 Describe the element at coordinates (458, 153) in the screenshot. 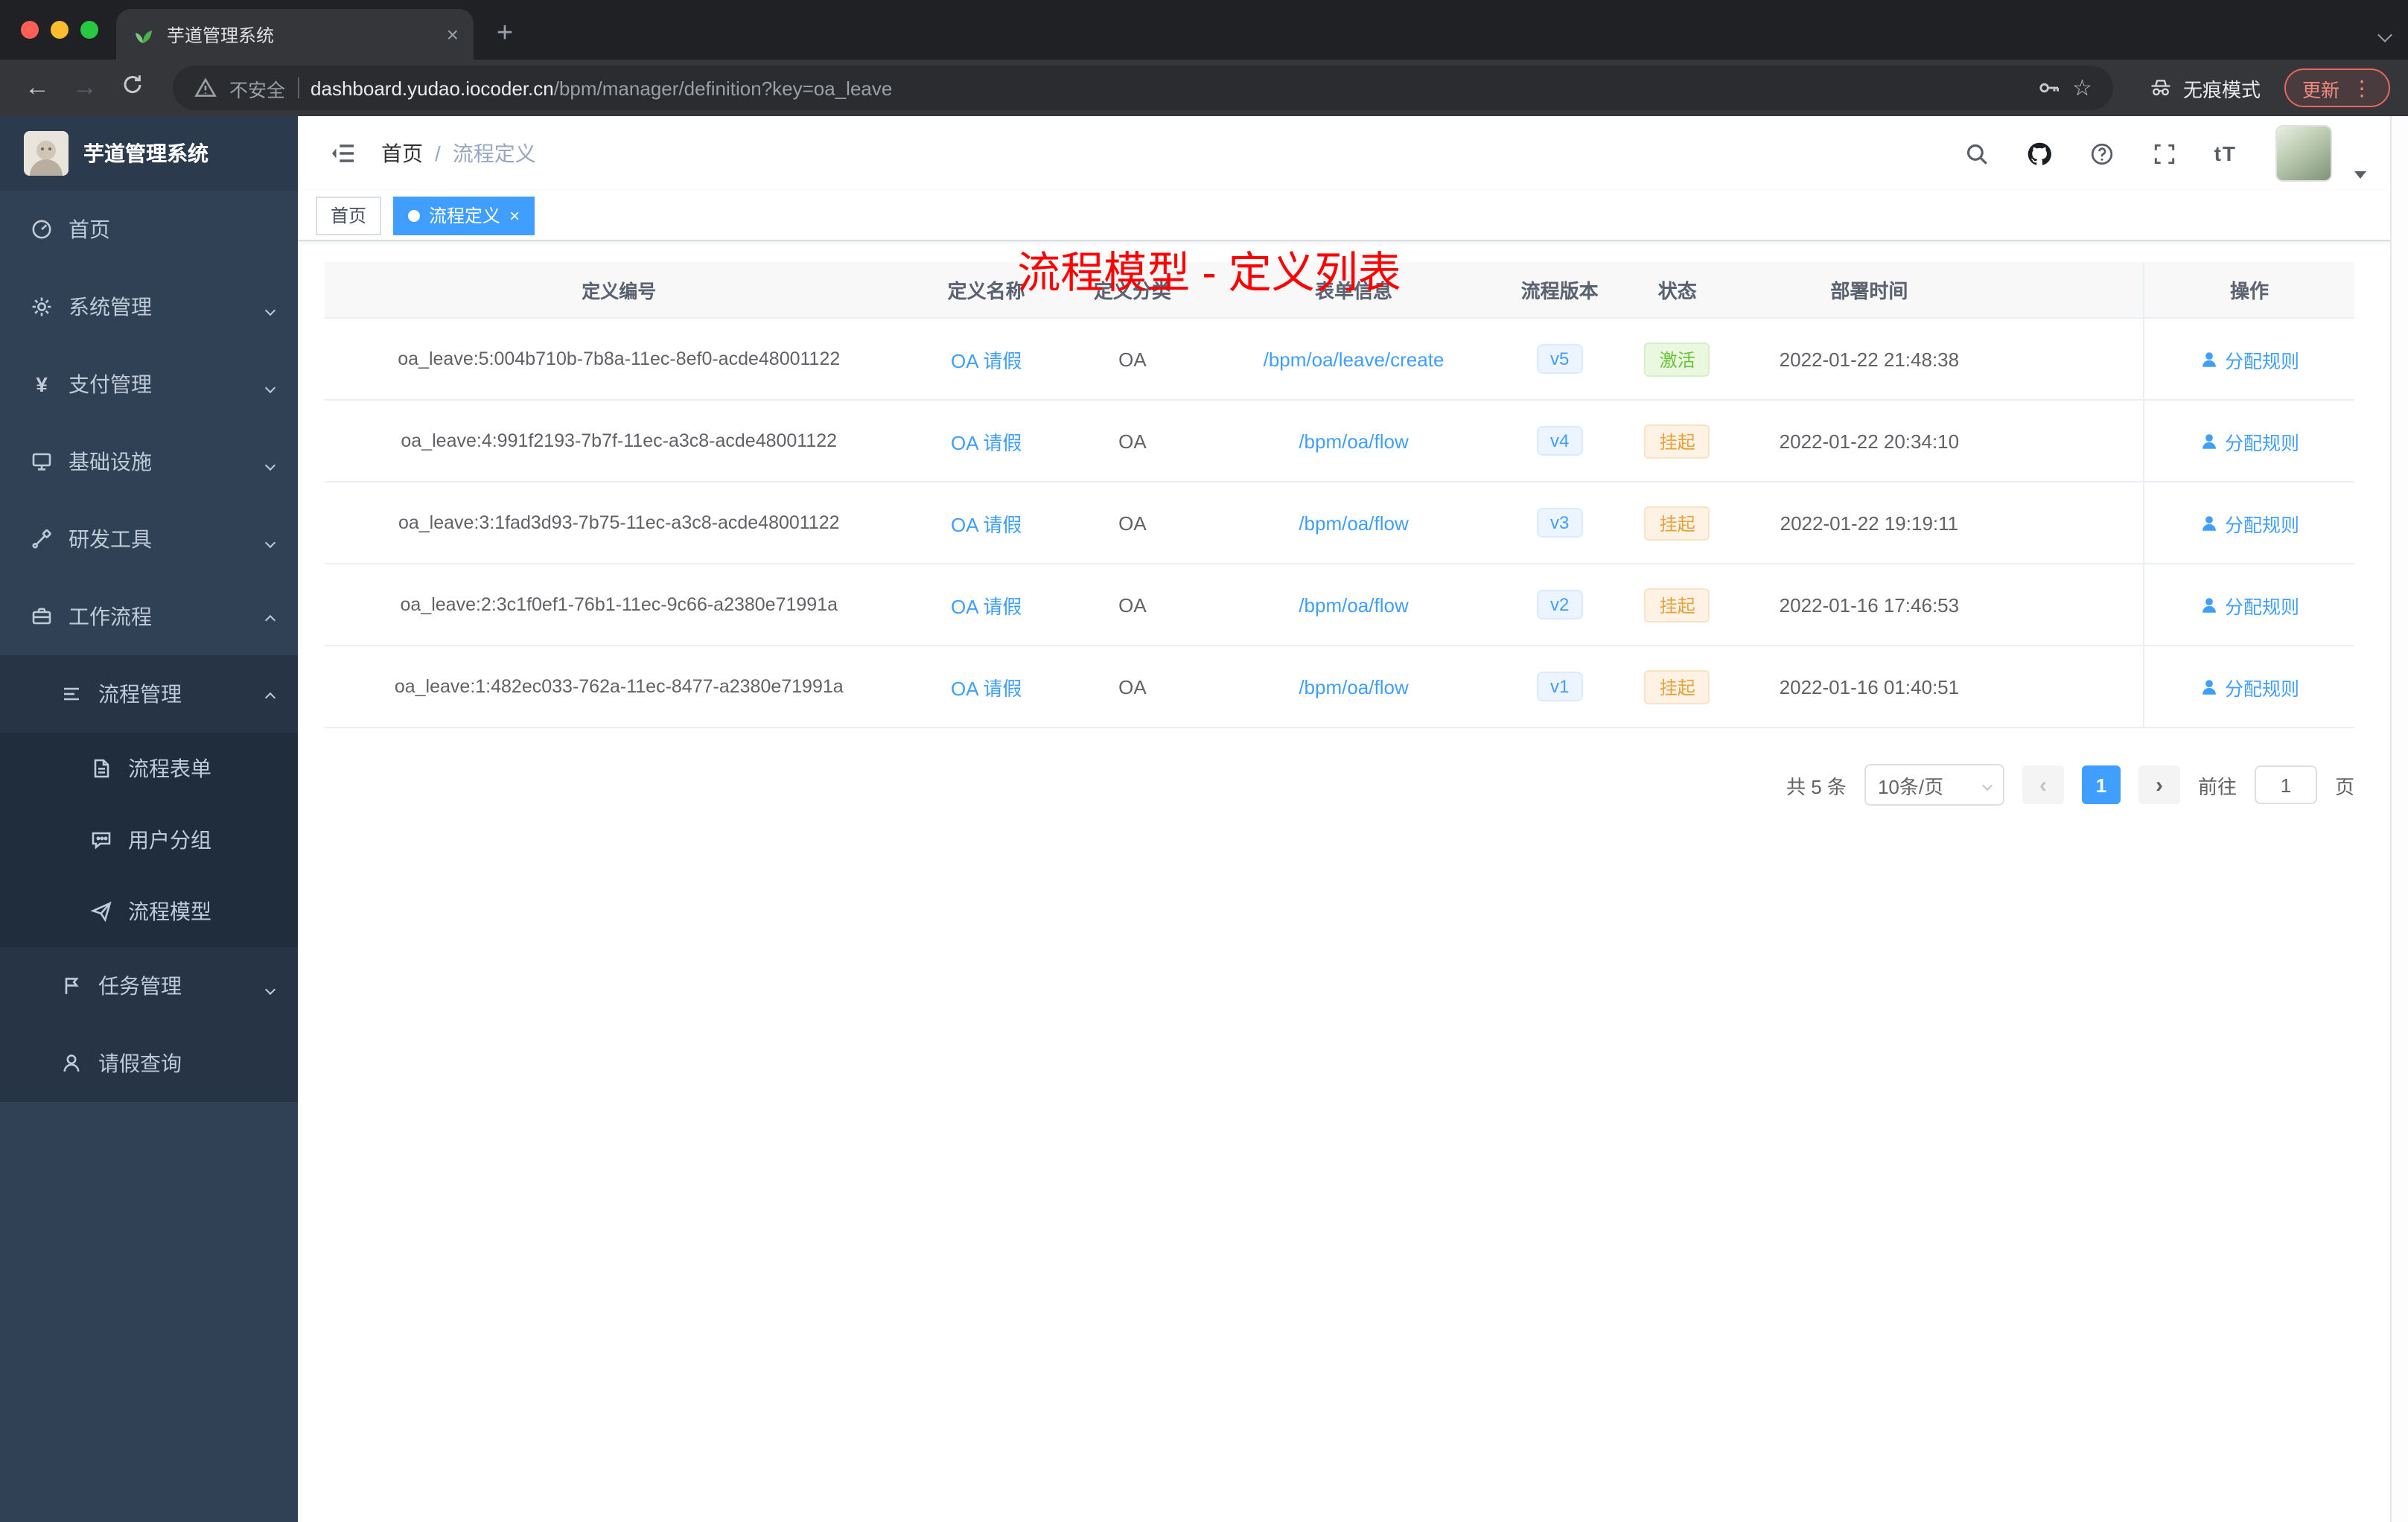

I see `breadcrumb: 首页 / 流程定义` at that location.